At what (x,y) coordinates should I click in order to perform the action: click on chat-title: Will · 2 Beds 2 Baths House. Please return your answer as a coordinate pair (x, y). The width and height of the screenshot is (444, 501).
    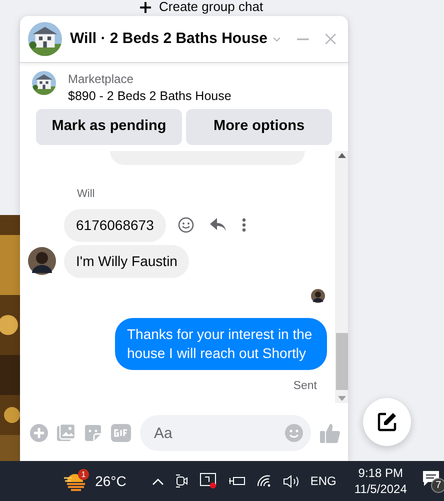
    Looking at the image, I should click on (169, 39).